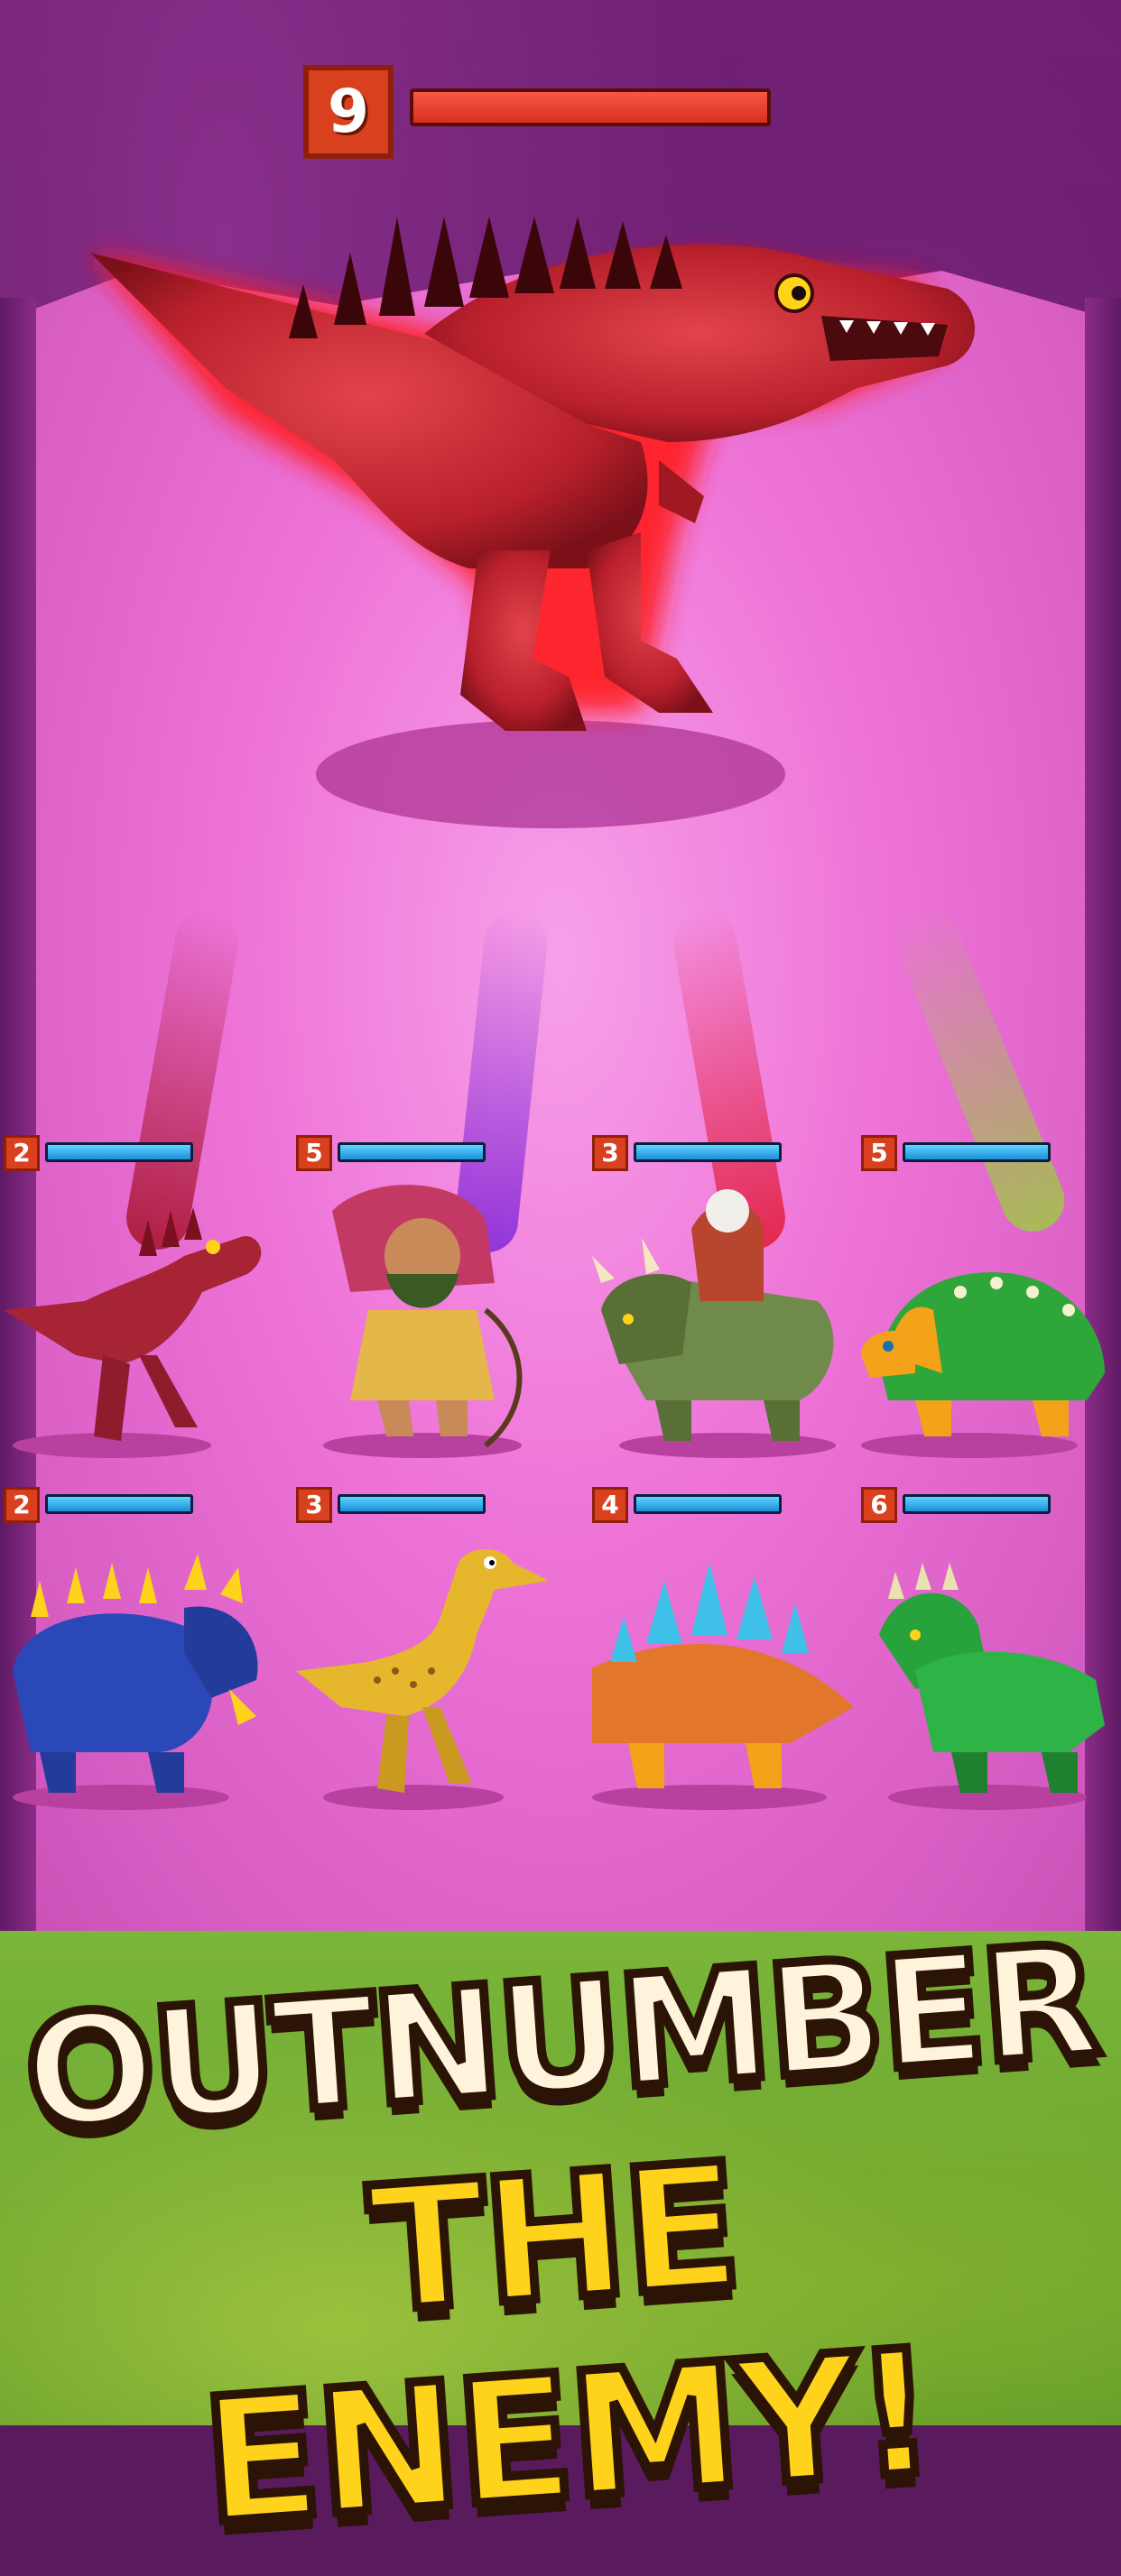 This screenshot has width=1121, height=2576. Describe the element at coordinates (992, 1686) in the screenshot. I see `green-styracosaurus-icon` at that location.